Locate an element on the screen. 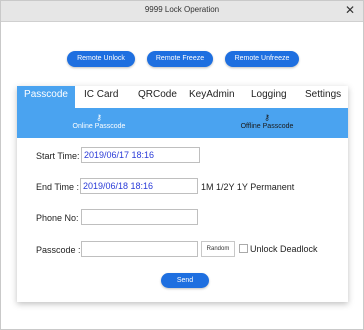  end-time-field: 2019/06/18 18:16 is located at coordinates (139, 186).